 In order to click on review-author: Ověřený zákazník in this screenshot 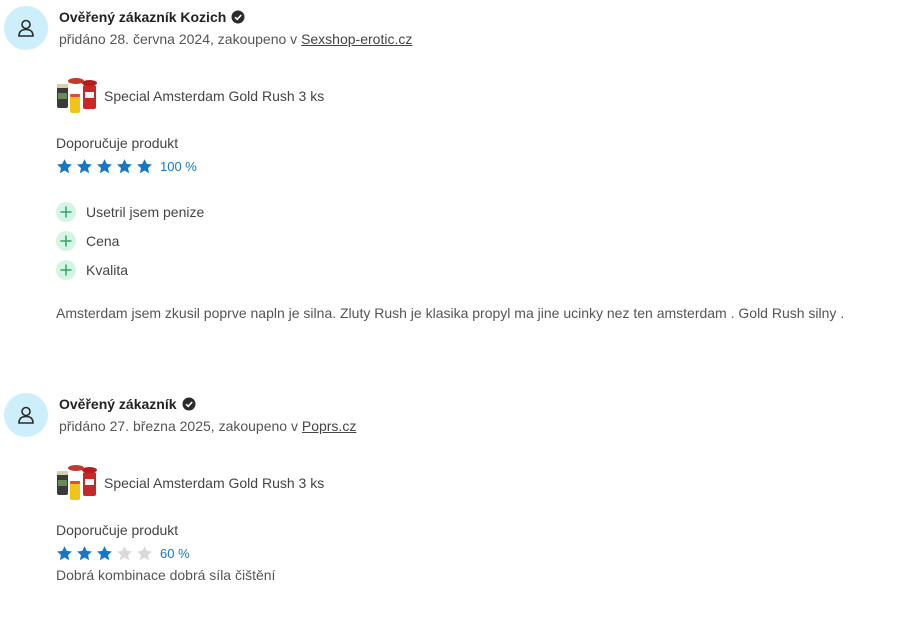, I will do `click(127, 404)`.